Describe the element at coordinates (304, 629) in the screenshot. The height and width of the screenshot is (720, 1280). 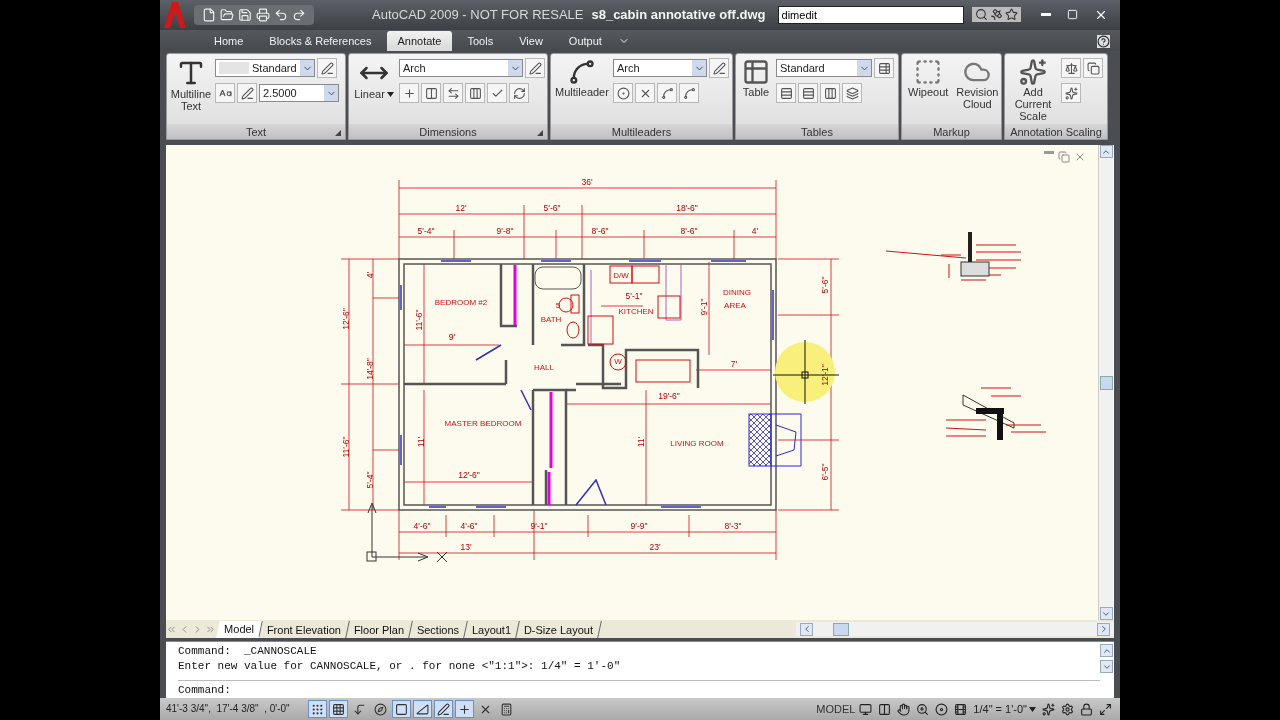
I see `layout-tab: Front Elevation` at that location.